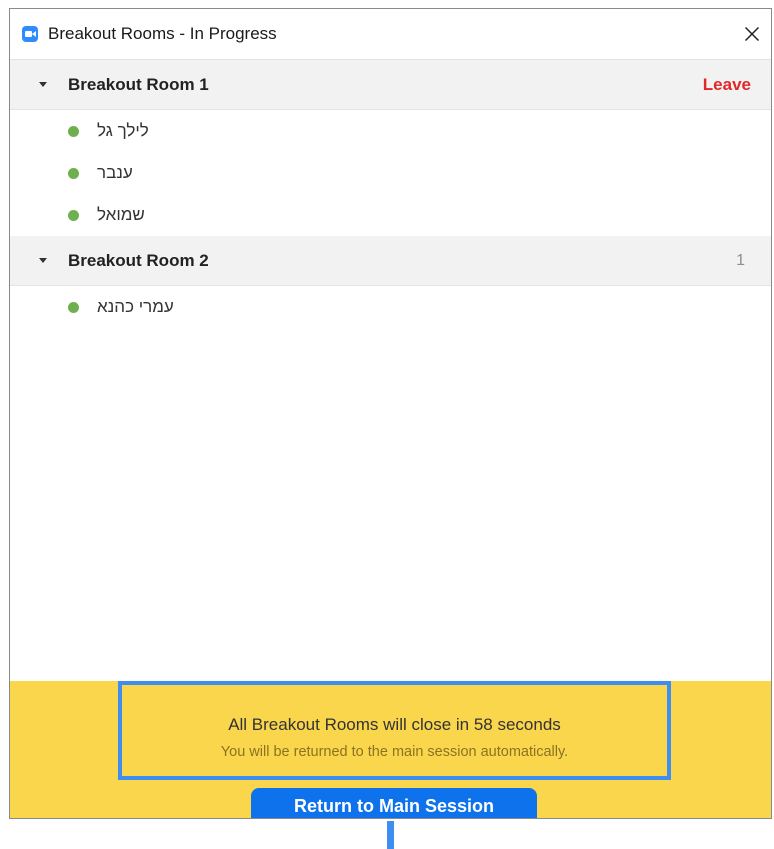 The height and width of the screenshot is (849, 774). Describe the element at coordinates (727, 85) in the screenshot. I see `leave-room-button: Leave` at that location.